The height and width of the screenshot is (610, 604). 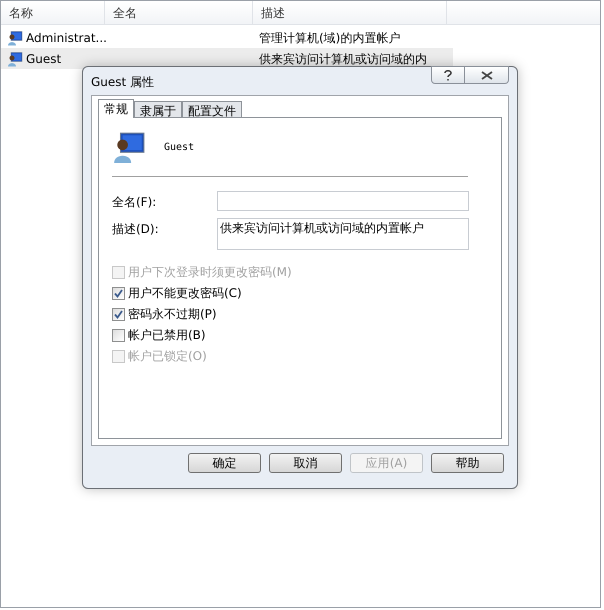 What do you see at coordinates (53, 12) in the screenshot?
I see `column-header: 名称` at bounding box center [53, 12].